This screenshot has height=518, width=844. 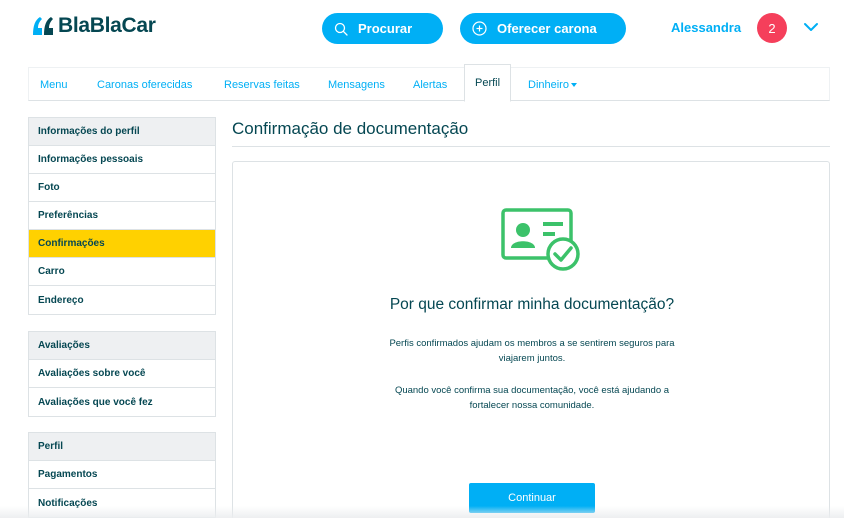 I want to click on sidebar-item-confirmations: Confirmações, so click(x=122, y=244).